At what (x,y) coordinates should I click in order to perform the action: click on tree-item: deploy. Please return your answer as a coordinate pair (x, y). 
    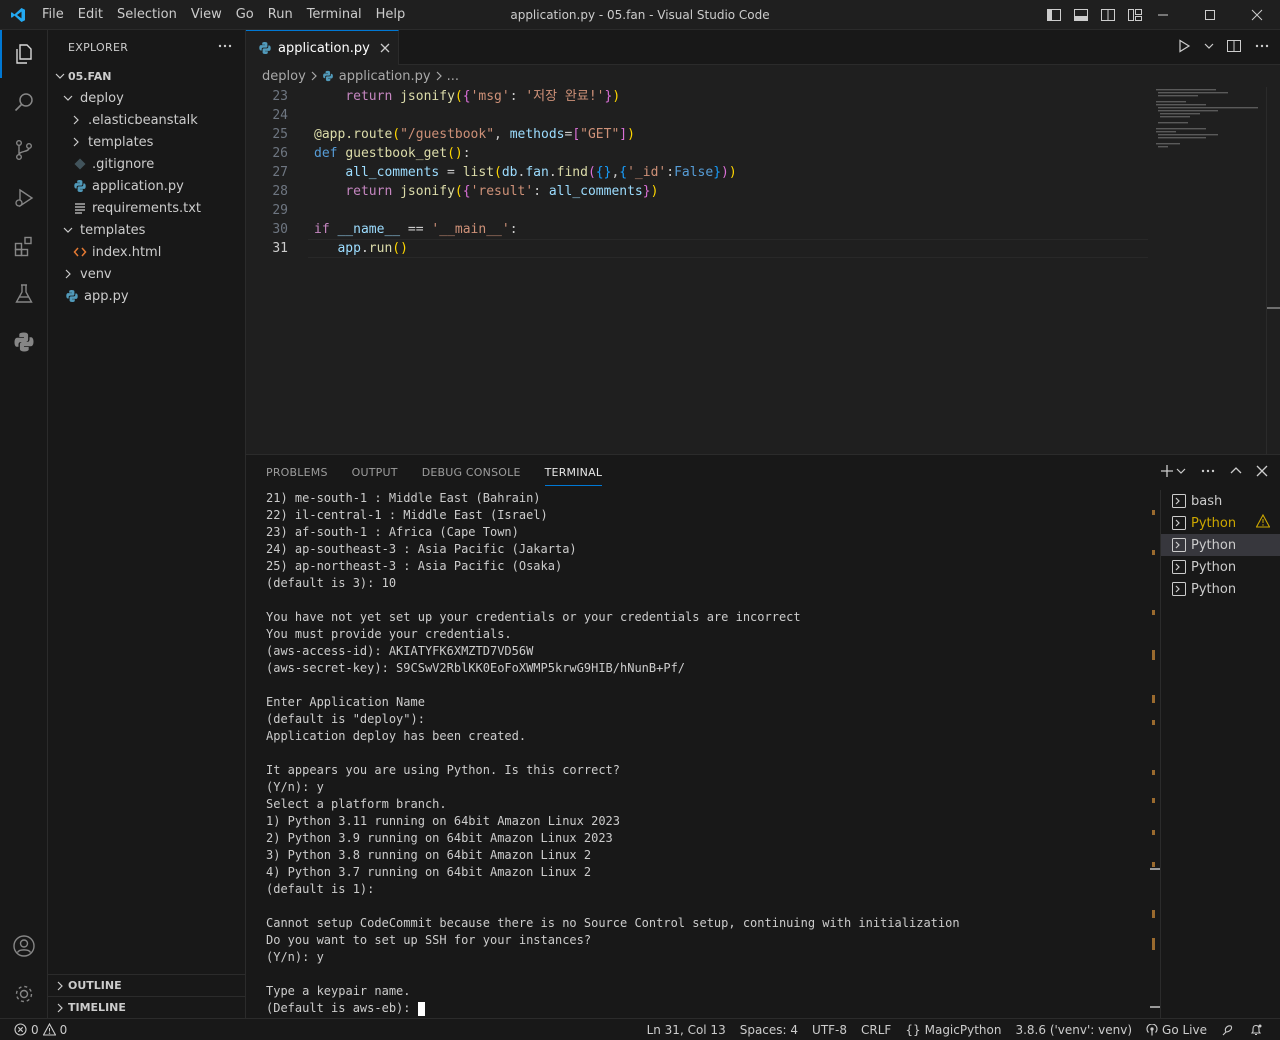
    Looking at the image, I should click on (146, 98).